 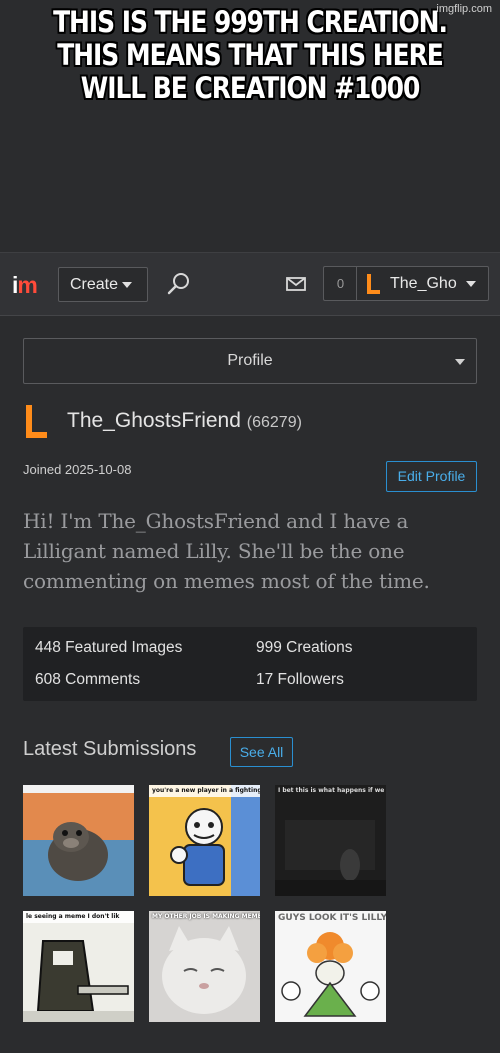 I want to click on user-menu-button: The_Gho, so click(x=422, y=283).